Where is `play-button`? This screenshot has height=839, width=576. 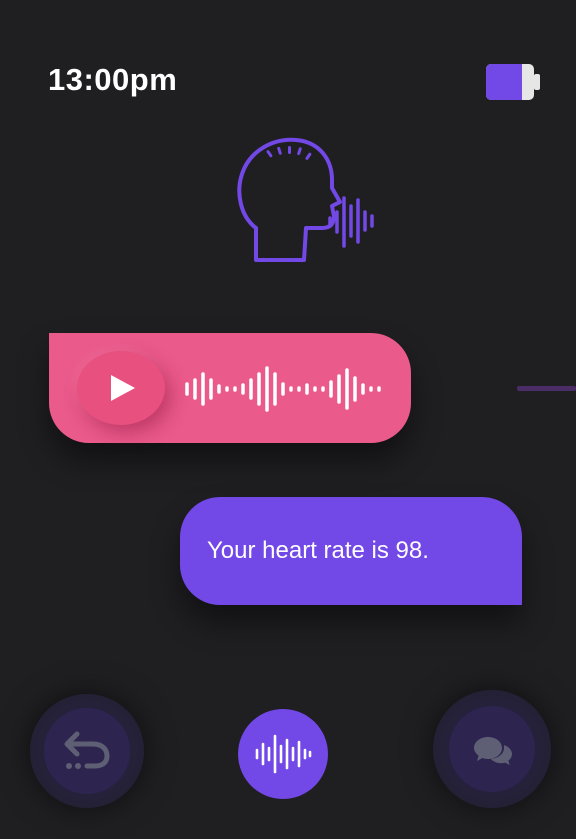
play-button is located at coordinates (121, 388).